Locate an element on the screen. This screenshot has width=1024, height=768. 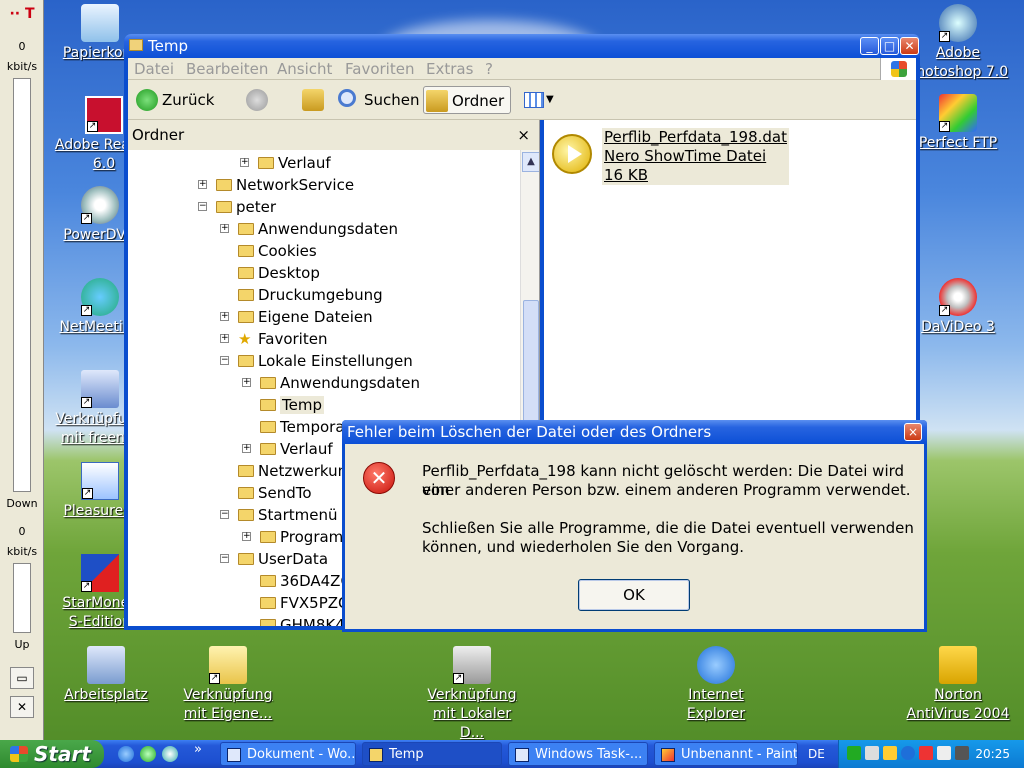
up-folder-button is located at coordinates (313, 100).